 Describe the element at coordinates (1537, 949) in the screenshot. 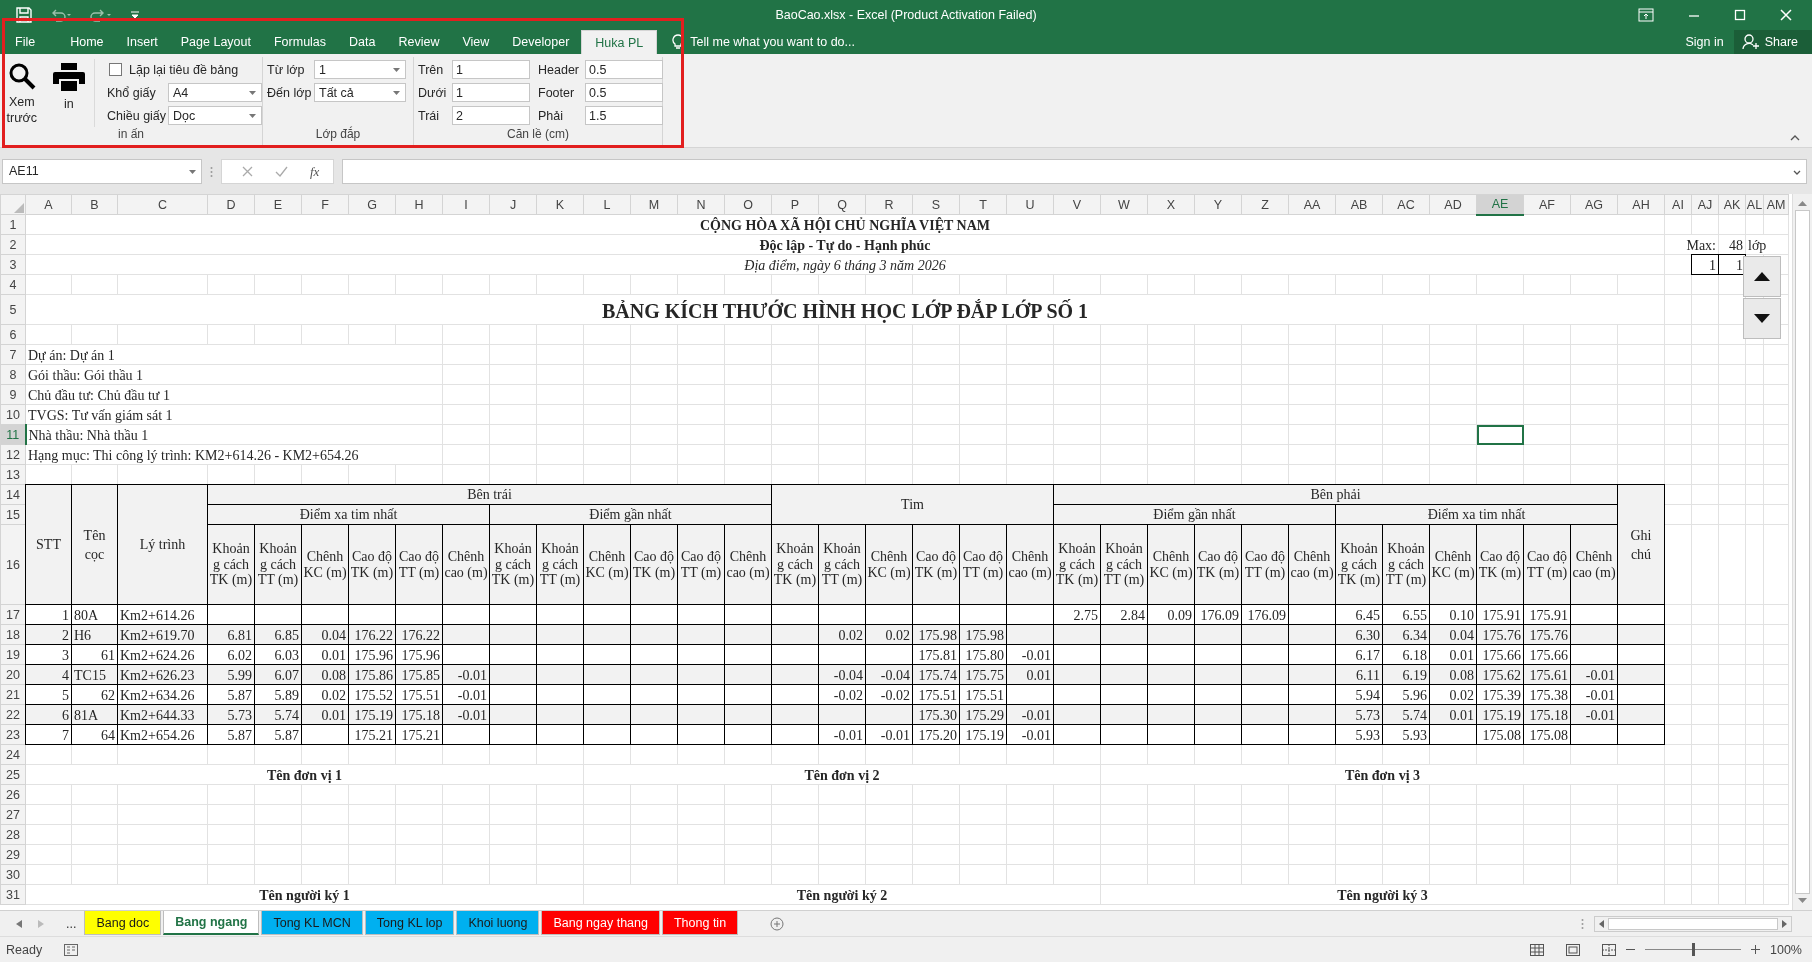

I see `normal-view-icon` at that location.